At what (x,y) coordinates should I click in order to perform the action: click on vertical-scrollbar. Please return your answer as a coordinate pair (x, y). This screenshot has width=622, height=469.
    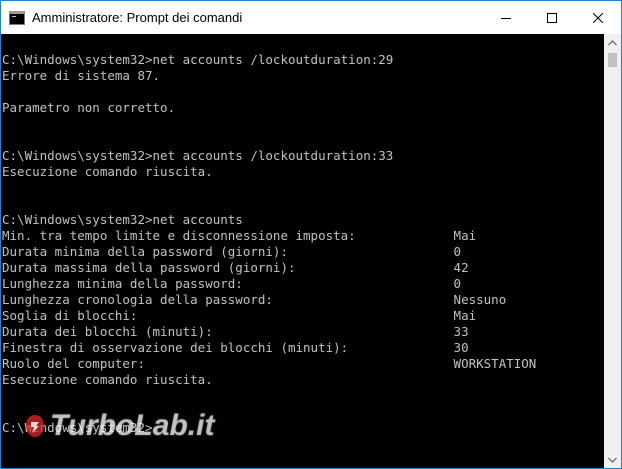
    Looking at the image, I should click on (612, 251).